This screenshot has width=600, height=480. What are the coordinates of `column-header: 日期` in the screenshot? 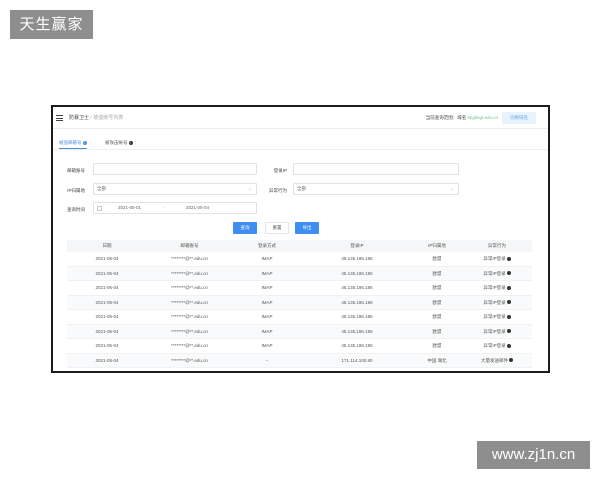 It's located at (107, 246).